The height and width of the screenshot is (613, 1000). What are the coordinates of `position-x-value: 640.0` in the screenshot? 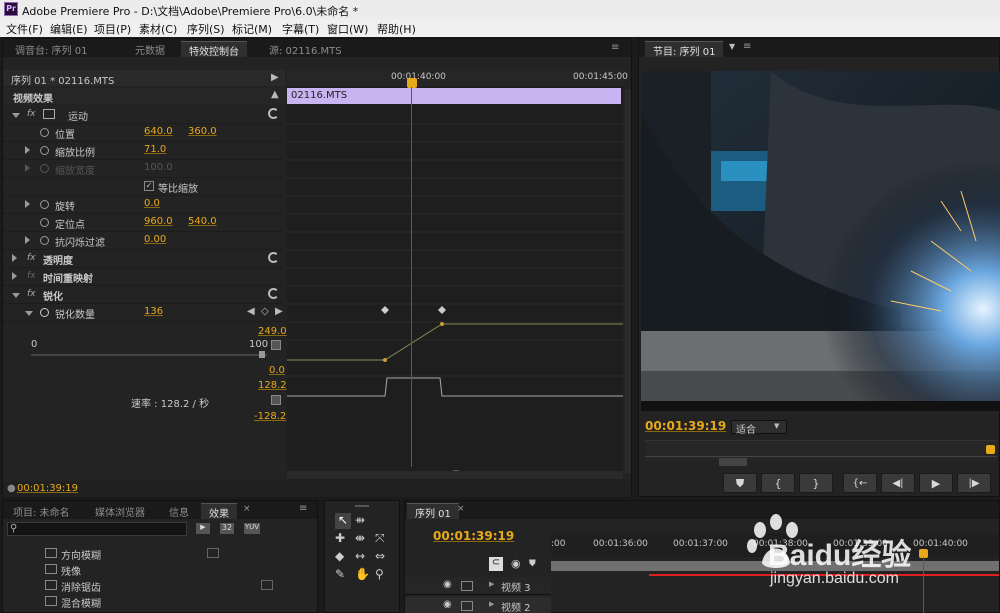 It's located at (158, 131).